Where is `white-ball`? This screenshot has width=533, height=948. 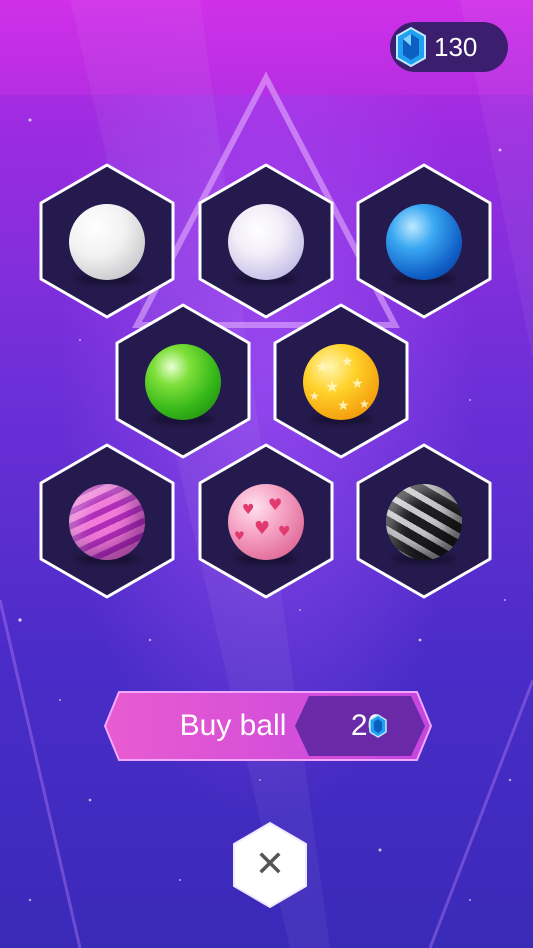 white-ball is located at coordinates (107, 242).